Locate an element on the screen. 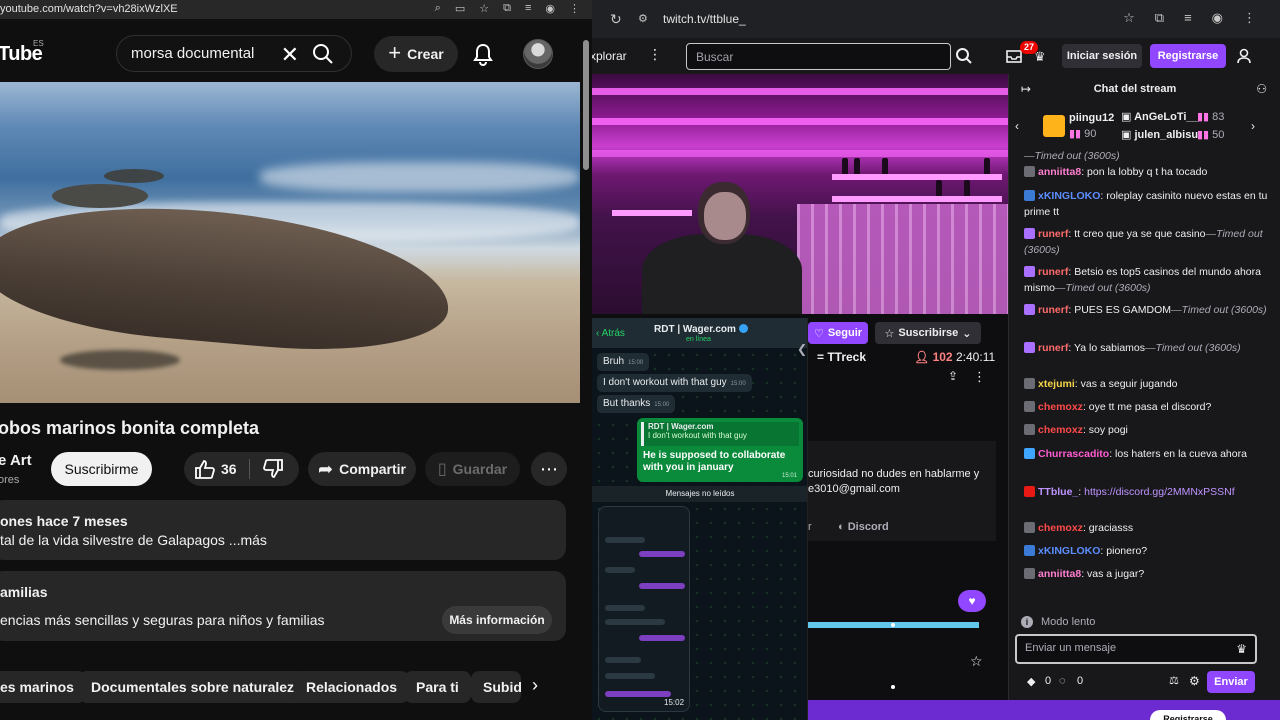 The image size is (1280, 720). chat-username: Churrascadito is located at coordinates (1073, 454).